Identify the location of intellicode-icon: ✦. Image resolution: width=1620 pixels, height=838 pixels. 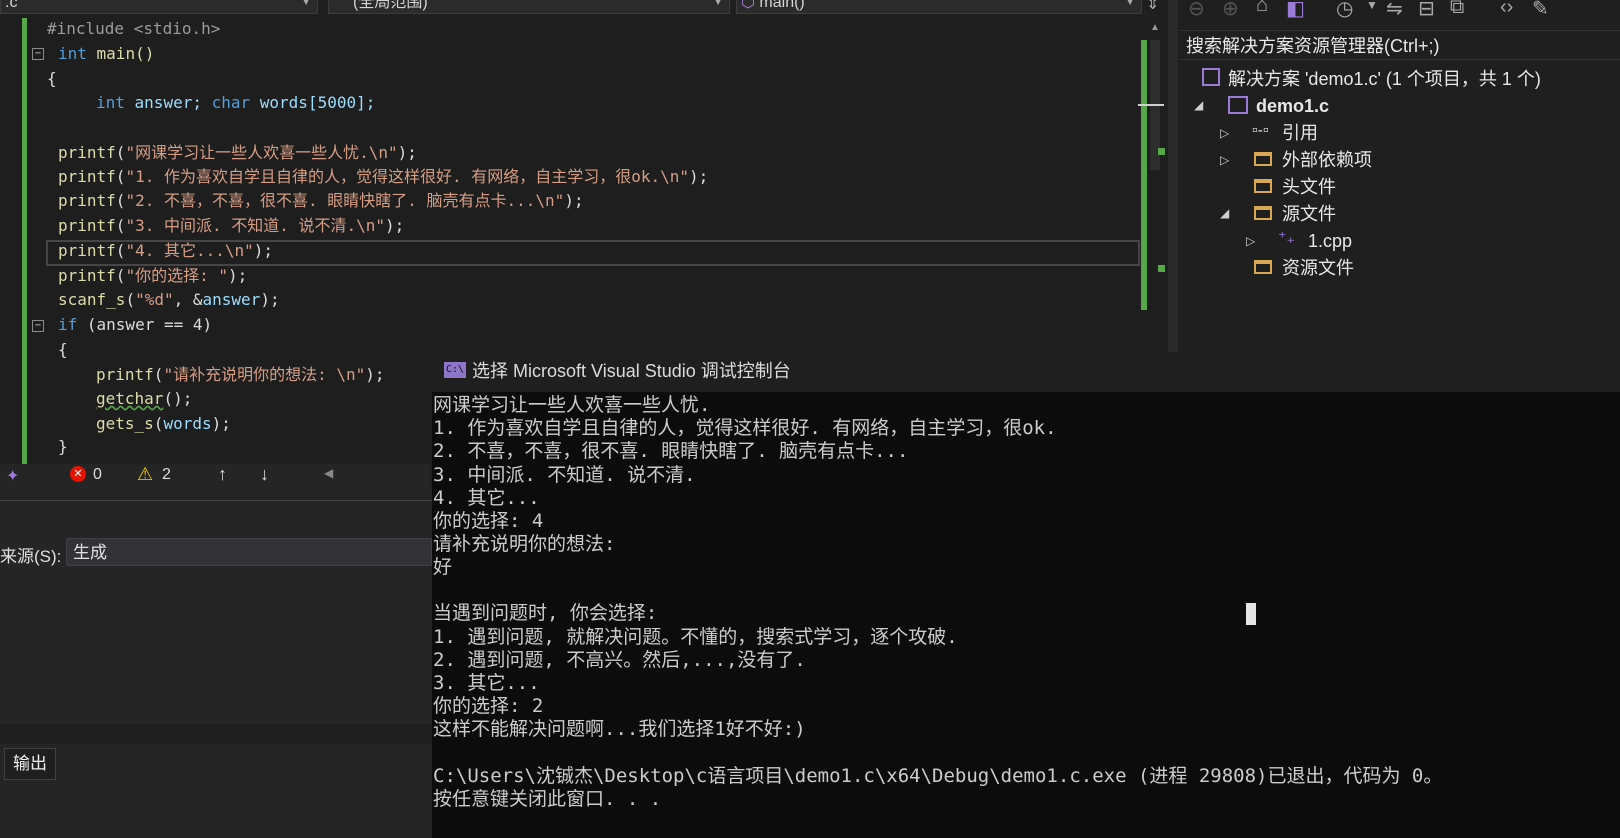
(12, 476).